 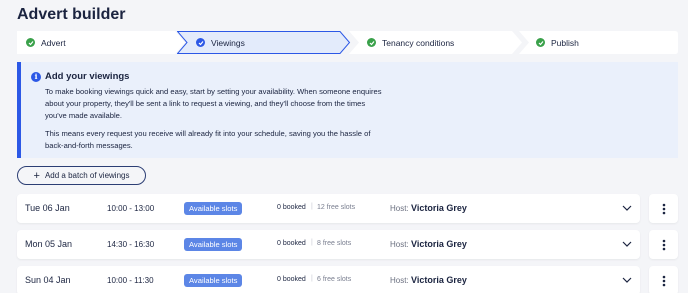 I want to click on step-label: Viewings, so click(x=228, y=42).